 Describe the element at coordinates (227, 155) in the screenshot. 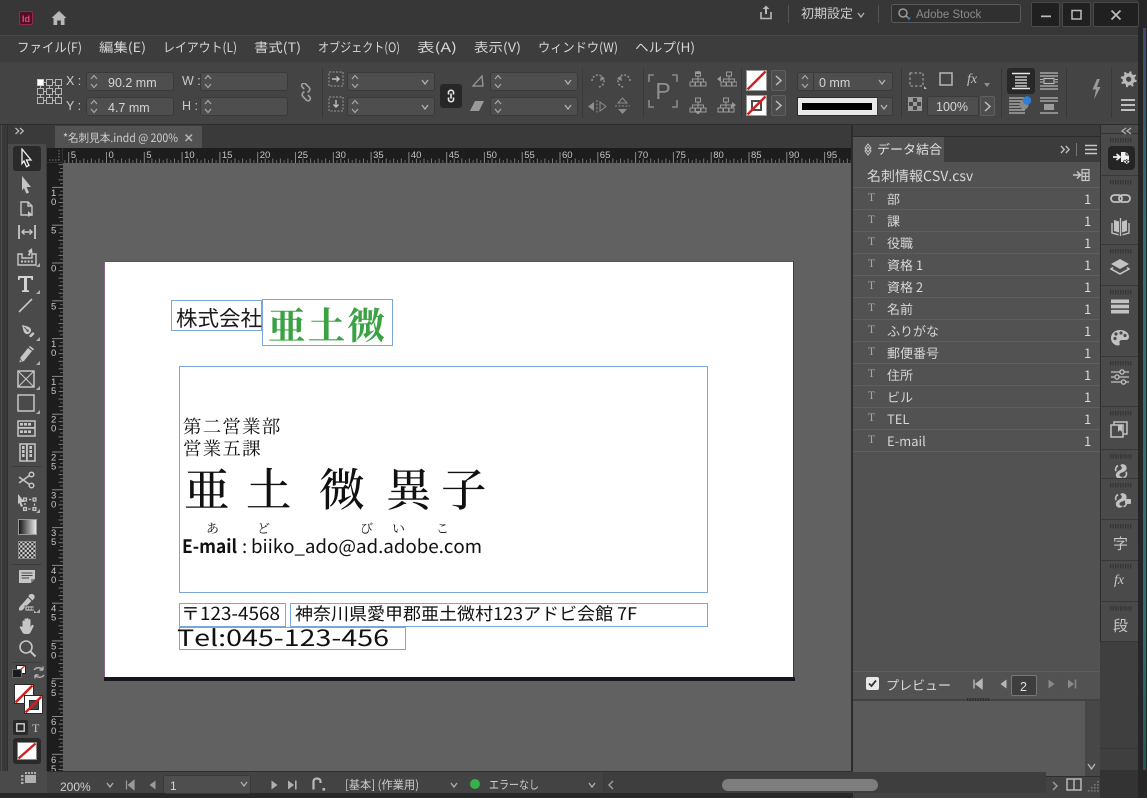

I see `svg-text: 15` at that location.